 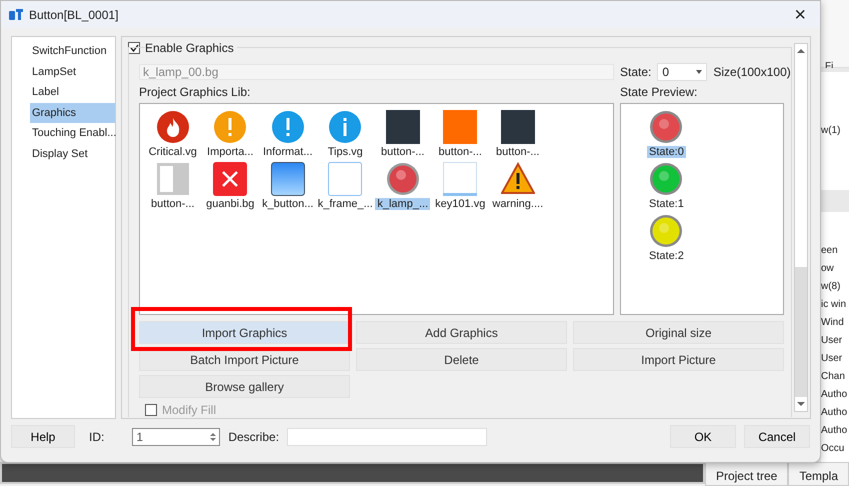 I want to click on tree-item: Graphics, so click(x=72, y=112).